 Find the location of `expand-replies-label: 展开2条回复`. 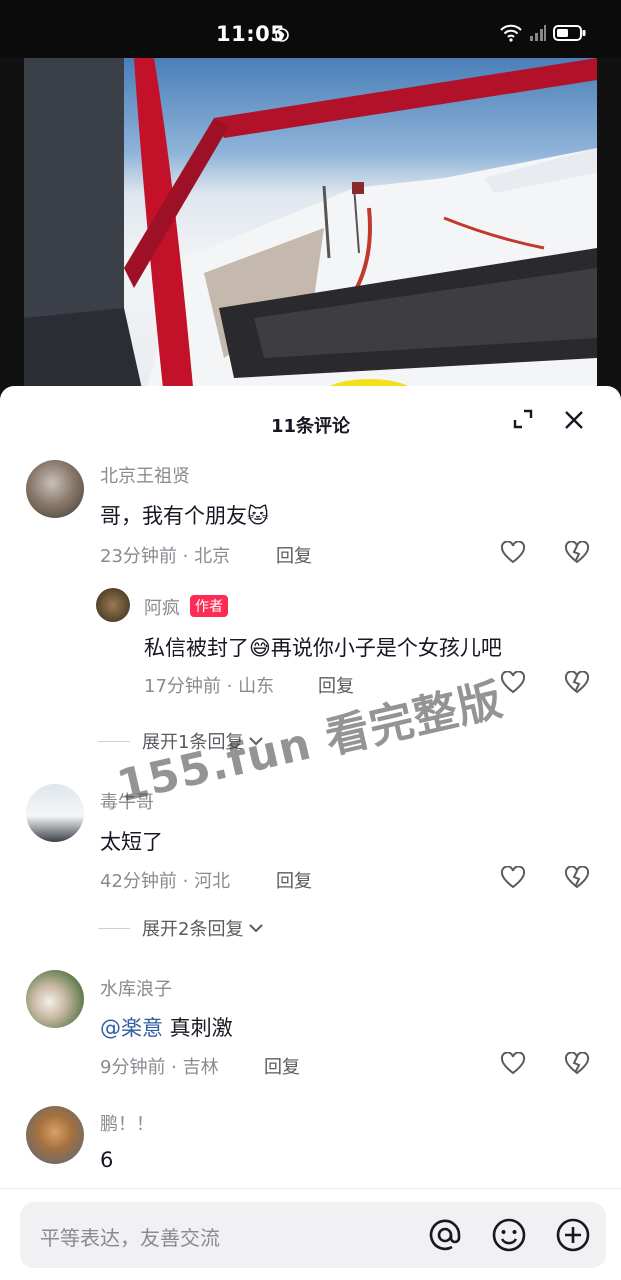

expand-replies-label: 展开2条回复 is located at coordinates (193, 929).